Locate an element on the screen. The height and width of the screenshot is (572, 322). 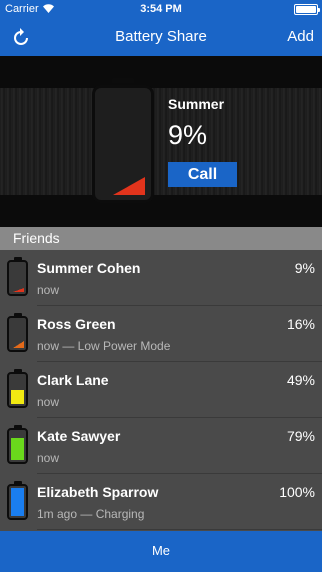
add-button: Add is located at coordinates (300, 36).